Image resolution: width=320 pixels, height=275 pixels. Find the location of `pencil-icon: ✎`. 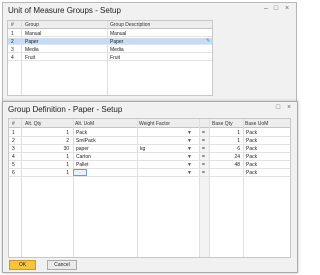

pencil-icon: ✎ is located at coordinates (208, 41).